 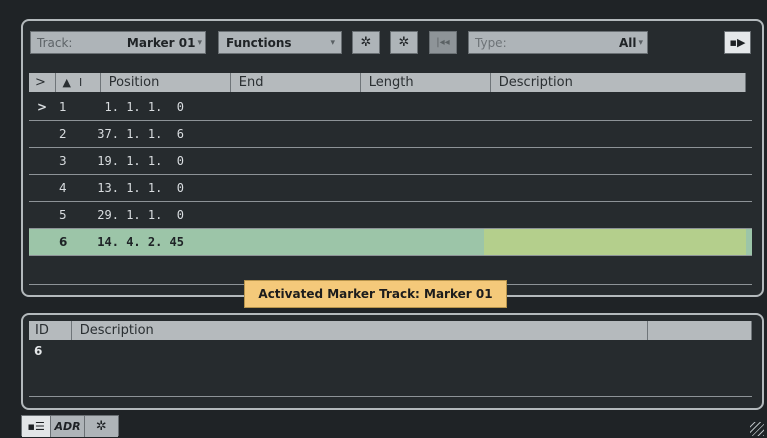 What do you see at coordinates (749, 82) in the screenshot?
I see `header-filler` at bounding box center [749, 82].